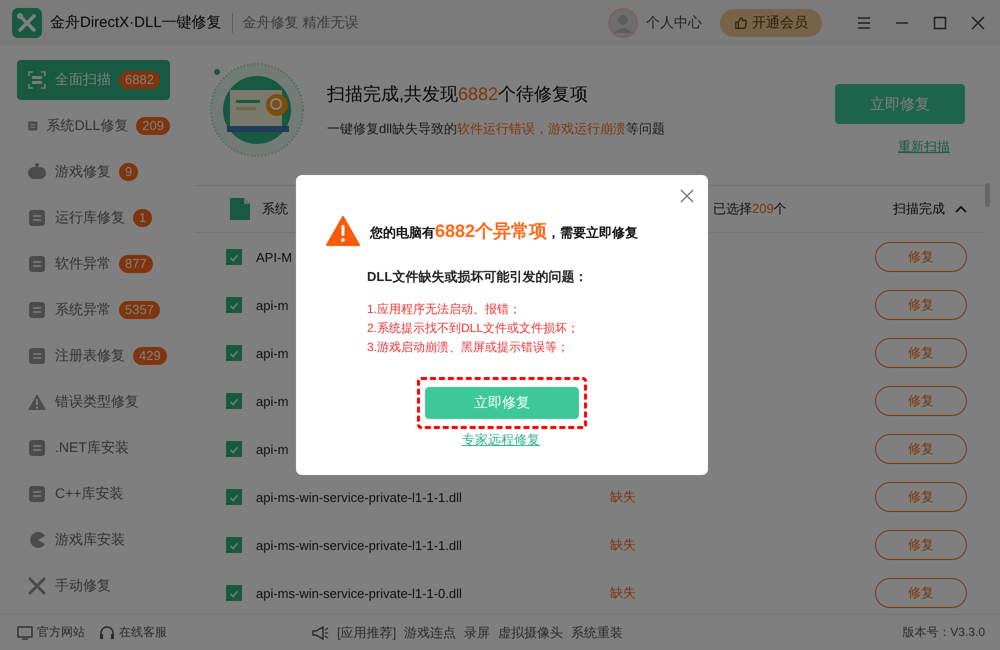 The image size is (1000, 650). Describe the element at coordinates (128, 172) in the screenshot. I see `count-badge: 9` at that location.